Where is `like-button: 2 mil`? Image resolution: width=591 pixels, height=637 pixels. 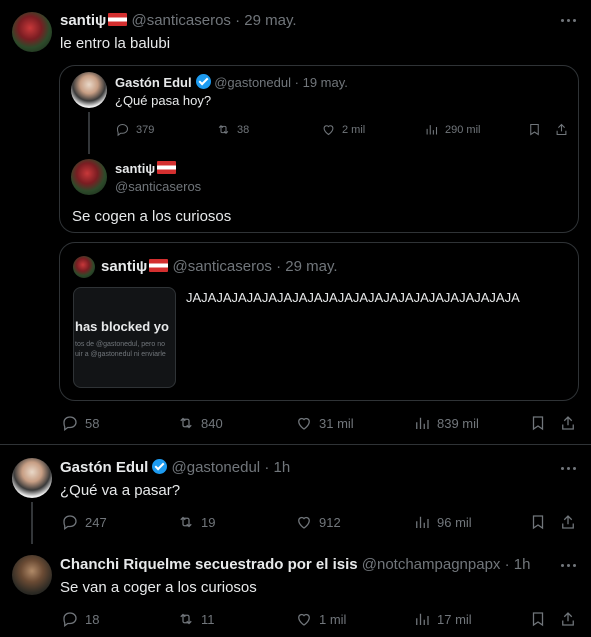
like-button: 2 mil is located at coordinates (343, 129).